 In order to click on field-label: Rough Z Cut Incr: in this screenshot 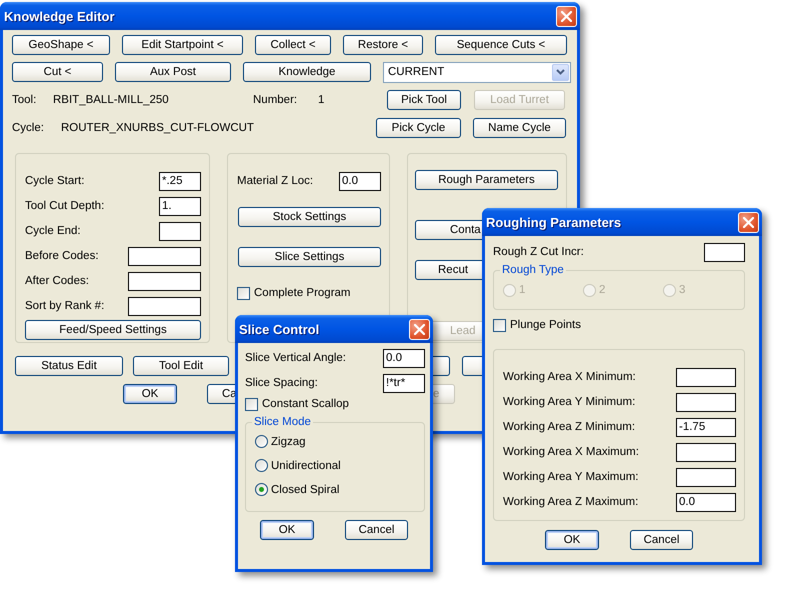, I will do `click(538, 252)`.